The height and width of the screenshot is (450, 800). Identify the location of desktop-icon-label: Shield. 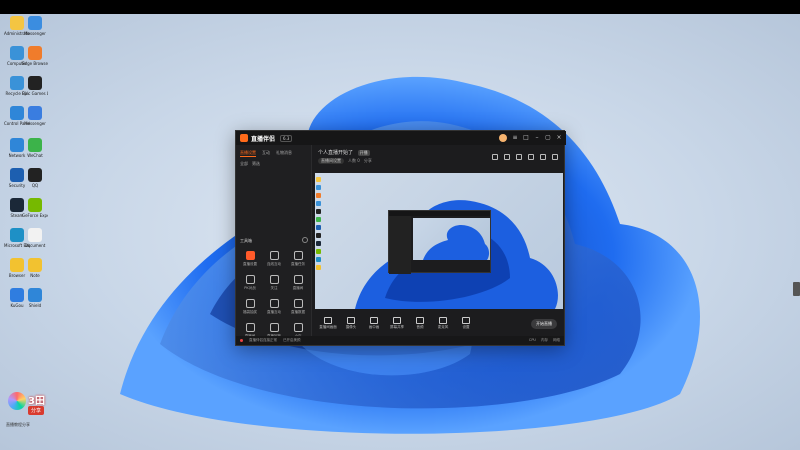
(35, 305).